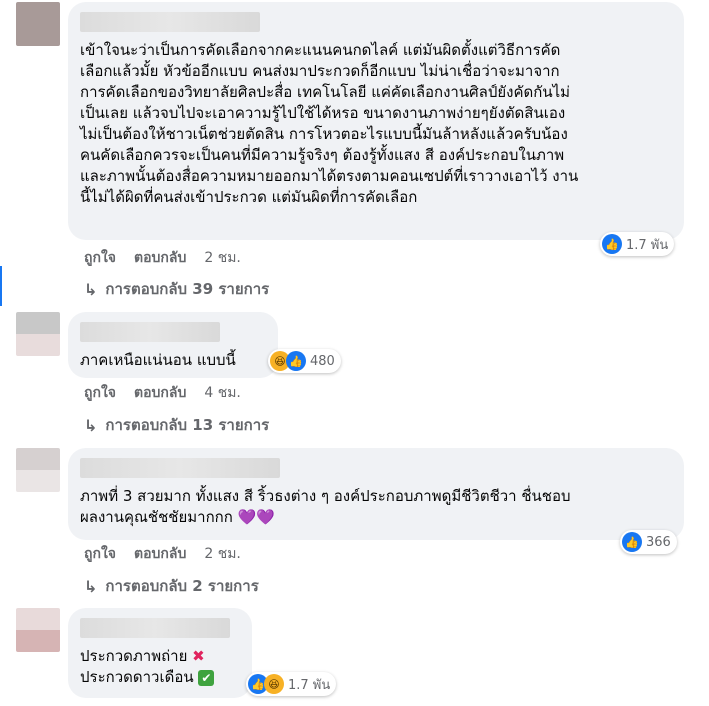  I want to click on comment-line: ประกวดภาพถ่าย, so click(134, 656).